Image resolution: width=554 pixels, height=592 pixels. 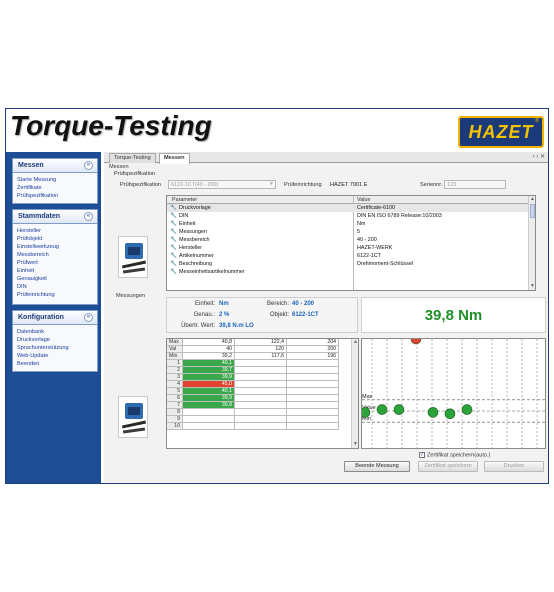 What do you see at coordinates (355, 444) in the screenshot?
I see `scroll-down-icon: ▼` at bounding box center [355, 444].